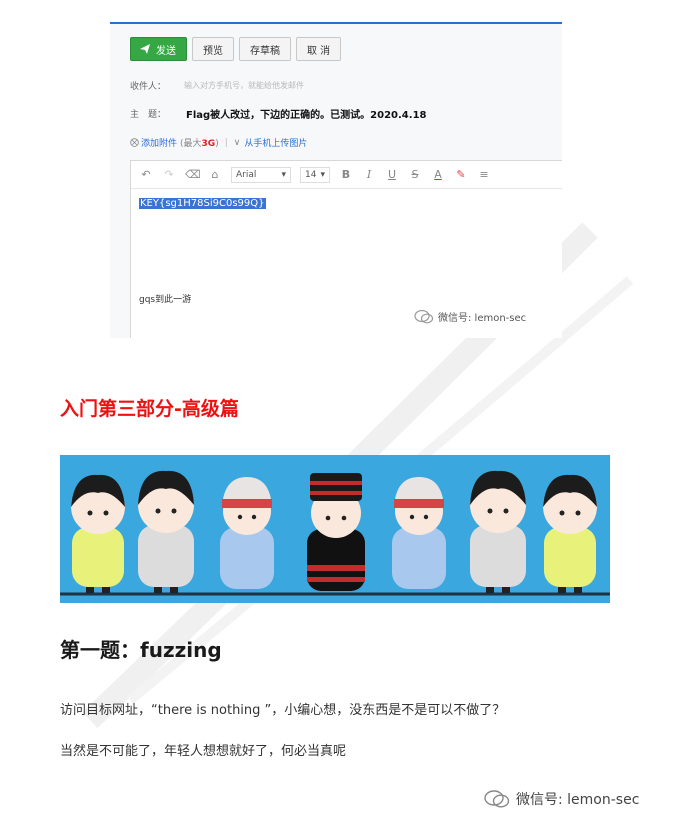 The image size is (680, 828). I want to click on undo-icon: ↶, so click(146, 174).